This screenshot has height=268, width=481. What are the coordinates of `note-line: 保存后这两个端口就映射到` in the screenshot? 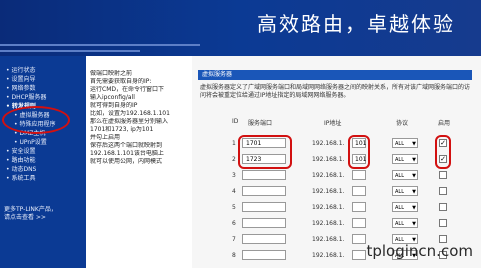 It's located at (126, 145).